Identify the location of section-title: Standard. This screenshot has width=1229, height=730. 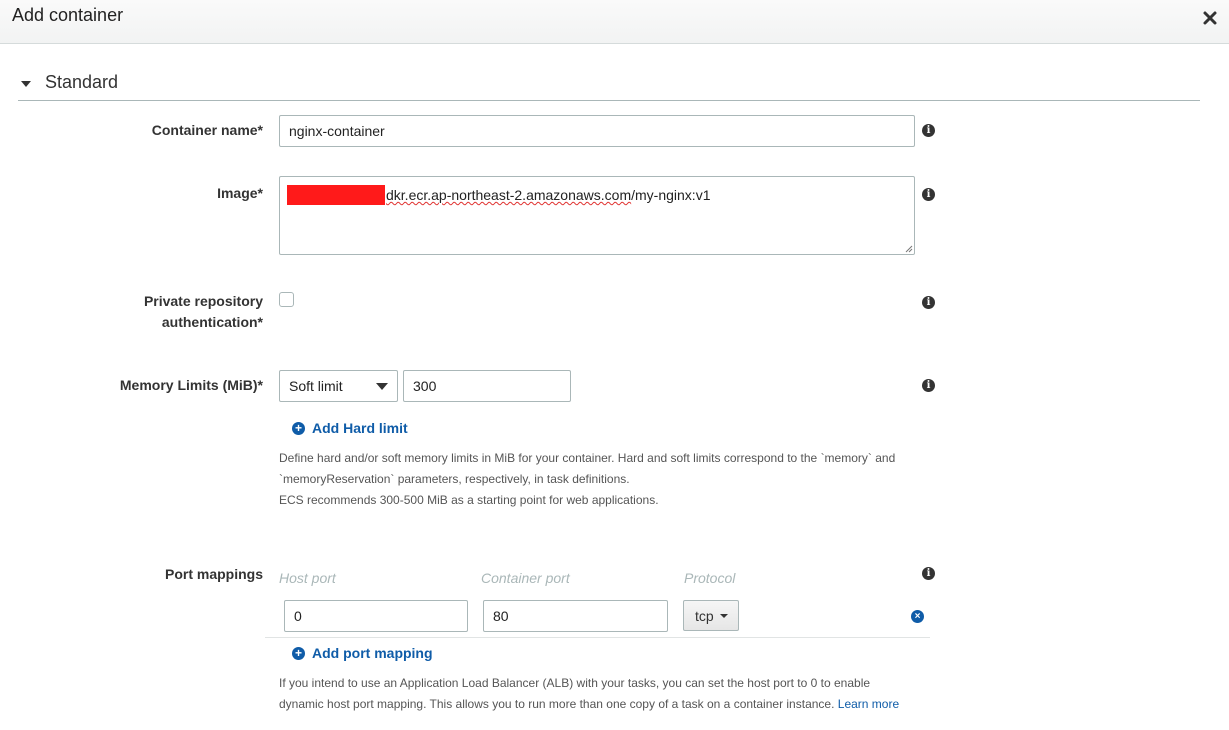
(82, 82).